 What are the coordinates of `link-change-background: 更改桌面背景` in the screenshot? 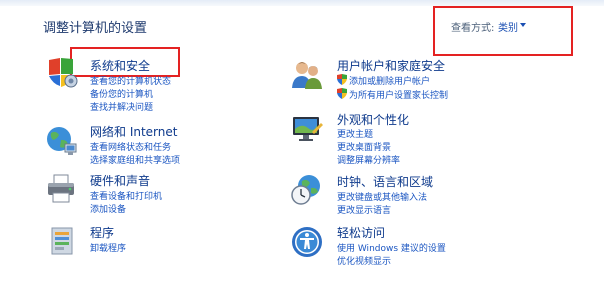 It's located at (364, 146).